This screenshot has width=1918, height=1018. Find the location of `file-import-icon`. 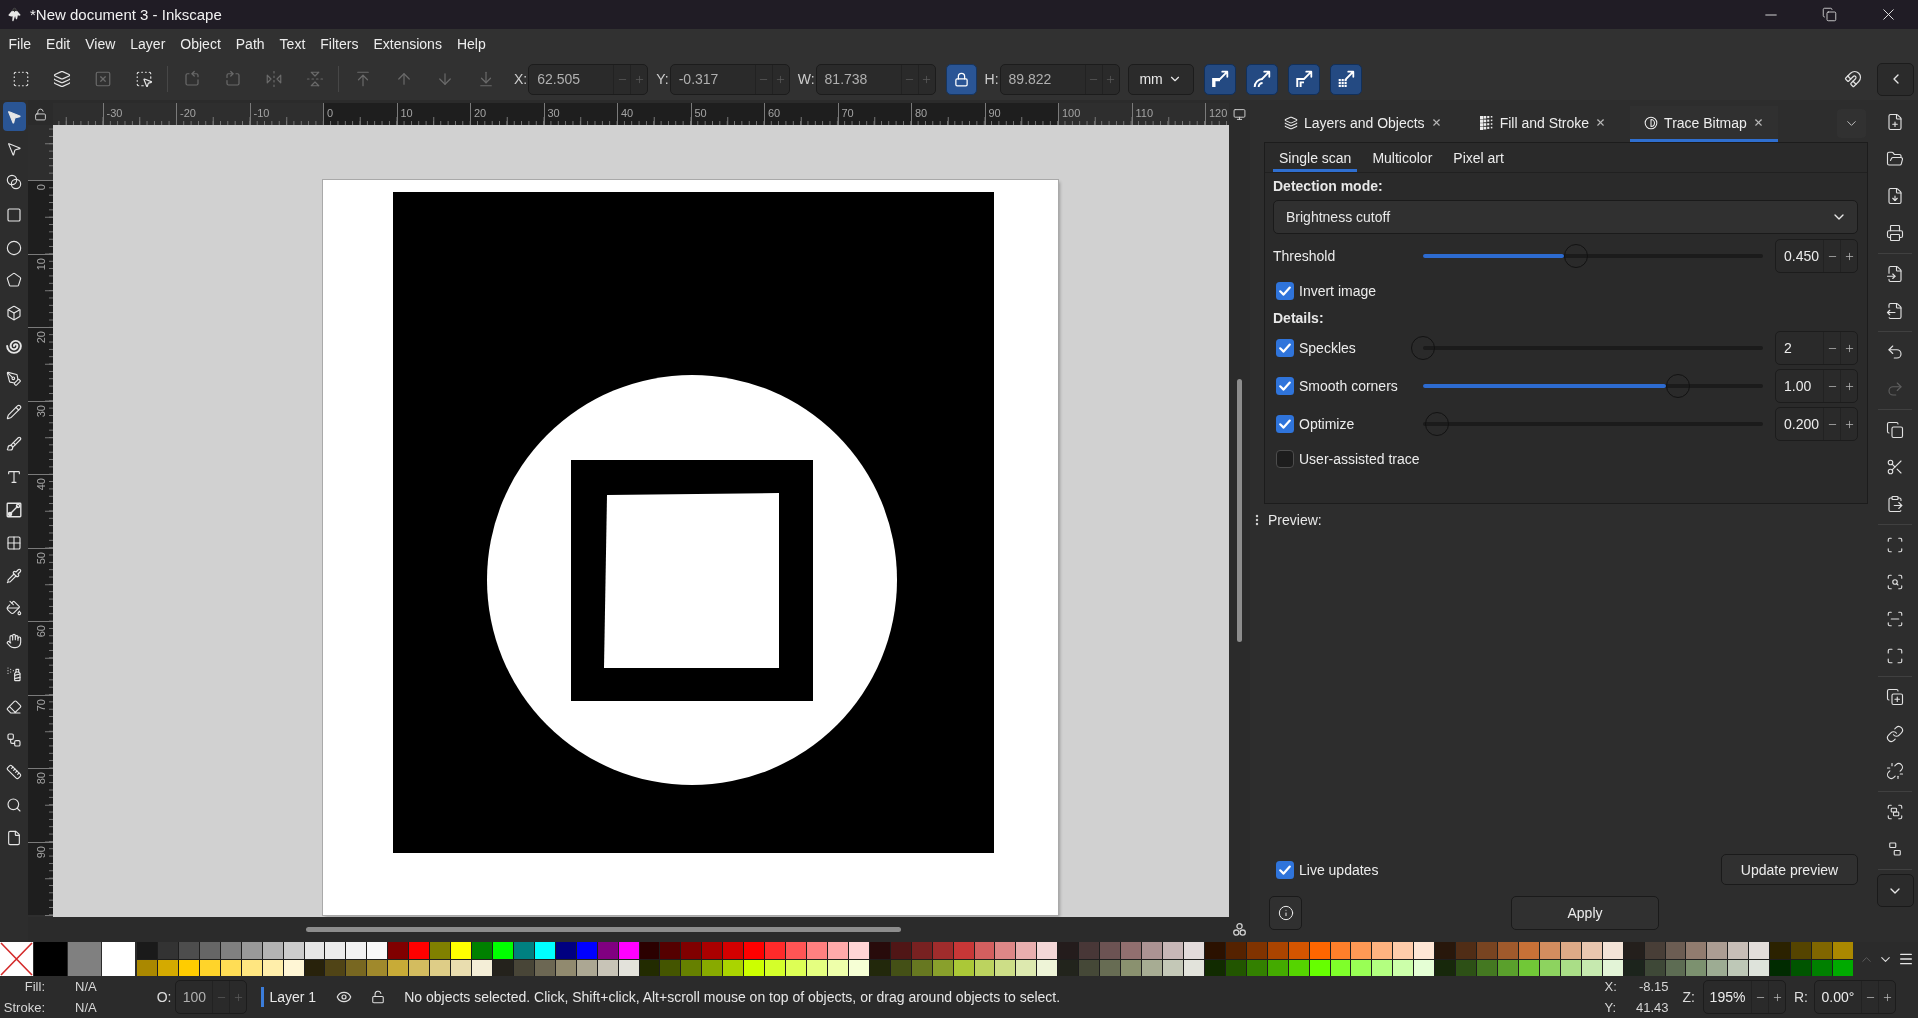

file-import-icon is located at coordinates (1895, 274).